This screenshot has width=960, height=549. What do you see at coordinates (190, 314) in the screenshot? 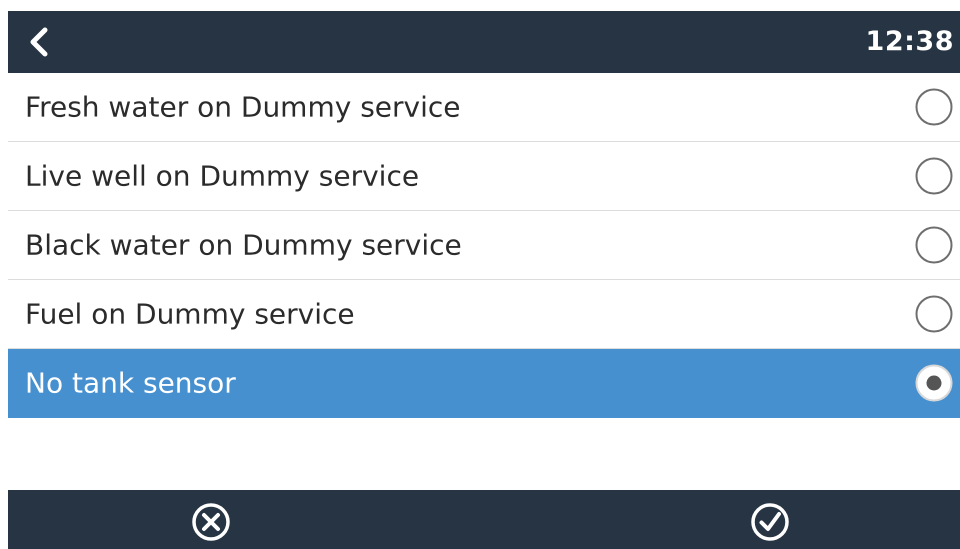
I see `list-item-label: Fuel on Dummy service` at bounding box center [190, 314].